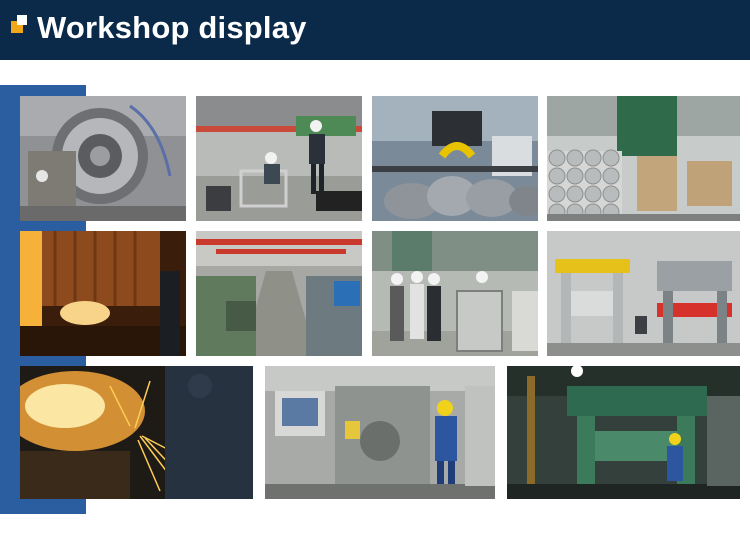 This screenshot has width=750, height=539. Describe the element at coordinates (643, 158) in the screenshot. I see `stacked-pipes-warehouse-photo` at that location.